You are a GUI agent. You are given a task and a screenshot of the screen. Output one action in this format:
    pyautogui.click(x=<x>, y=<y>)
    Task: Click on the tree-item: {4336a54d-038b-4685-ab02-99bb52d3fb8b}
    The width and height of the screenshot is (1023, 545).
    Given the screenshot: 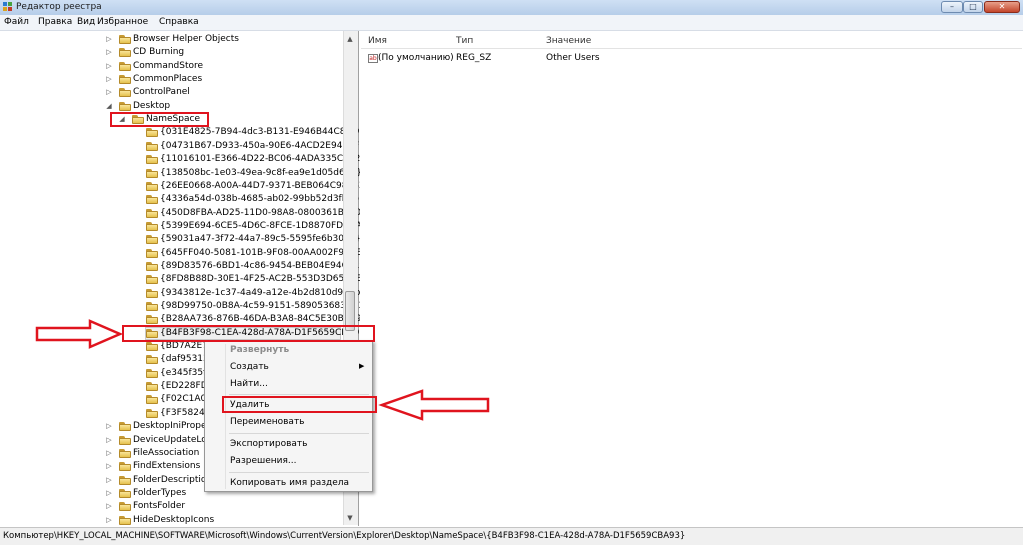 What is the action you would take?
    pyautogui.click(x=262, y=199)
    